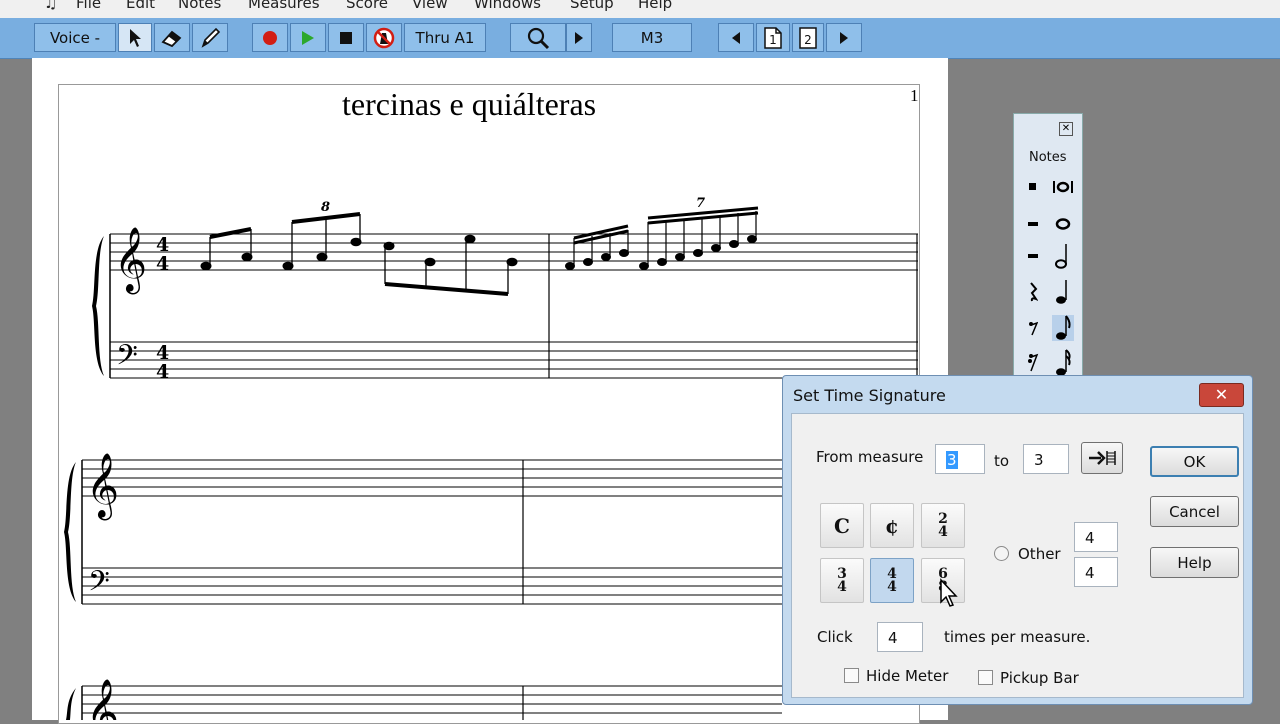 Image resolution: width=1280 pixels, height=724 pixels. I want to click on half-rest-icon, so click(1033, 256).